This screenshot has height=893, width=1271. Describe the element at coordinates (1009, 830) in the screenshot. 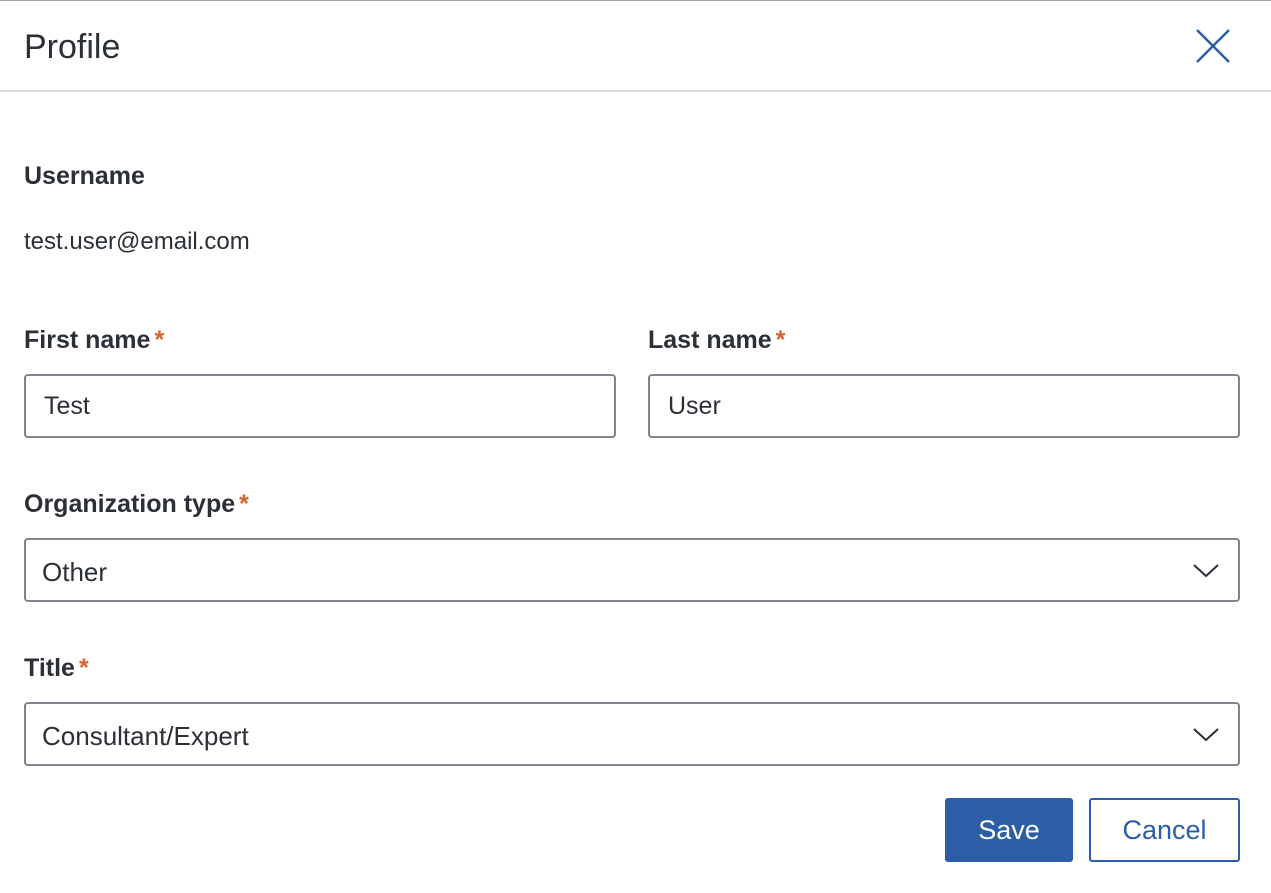

I see `save-button: Save` at that location.